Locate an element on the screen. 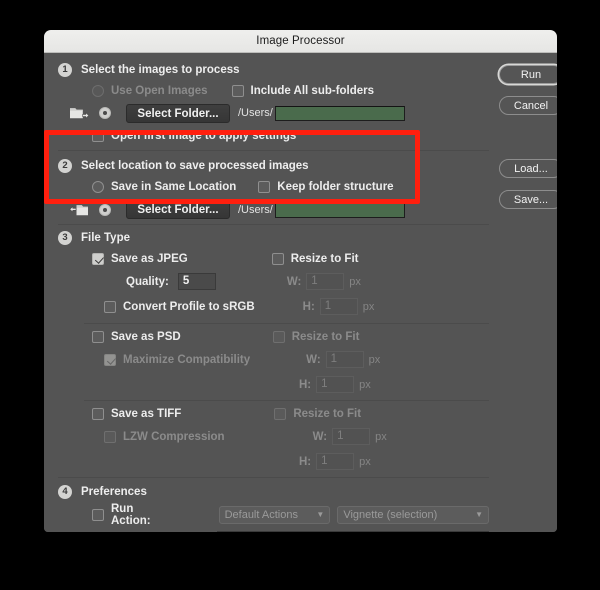 The image size is (600, 590). run-action-checkbox is located at coordinates (98, 514).